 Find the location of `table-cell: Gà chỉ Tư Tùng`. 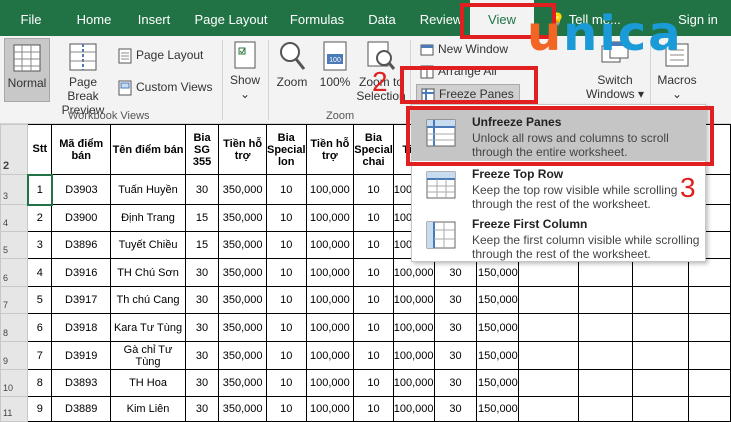

table-cell: Gà chỉ Tư Tùng is located at coordinates (148, 355).